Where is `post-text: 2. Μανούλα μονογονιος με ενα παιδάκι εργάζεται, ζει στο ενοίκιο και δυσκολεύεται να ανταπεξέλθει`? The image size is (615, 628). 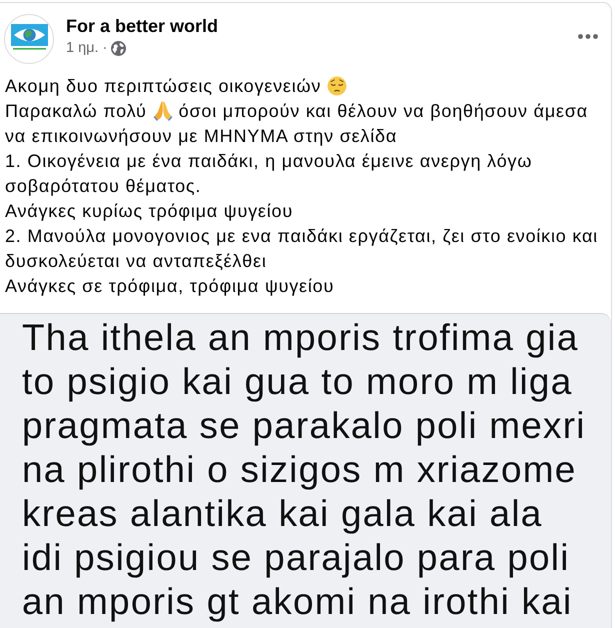
post-text: 2. Μανούλα μονογονιος με ενα παιδάκι εργάζεται, ζει στο ενοίκιο και δυσκολεύεται να ανταπεξέλθει is located at coordinates (302, 249).